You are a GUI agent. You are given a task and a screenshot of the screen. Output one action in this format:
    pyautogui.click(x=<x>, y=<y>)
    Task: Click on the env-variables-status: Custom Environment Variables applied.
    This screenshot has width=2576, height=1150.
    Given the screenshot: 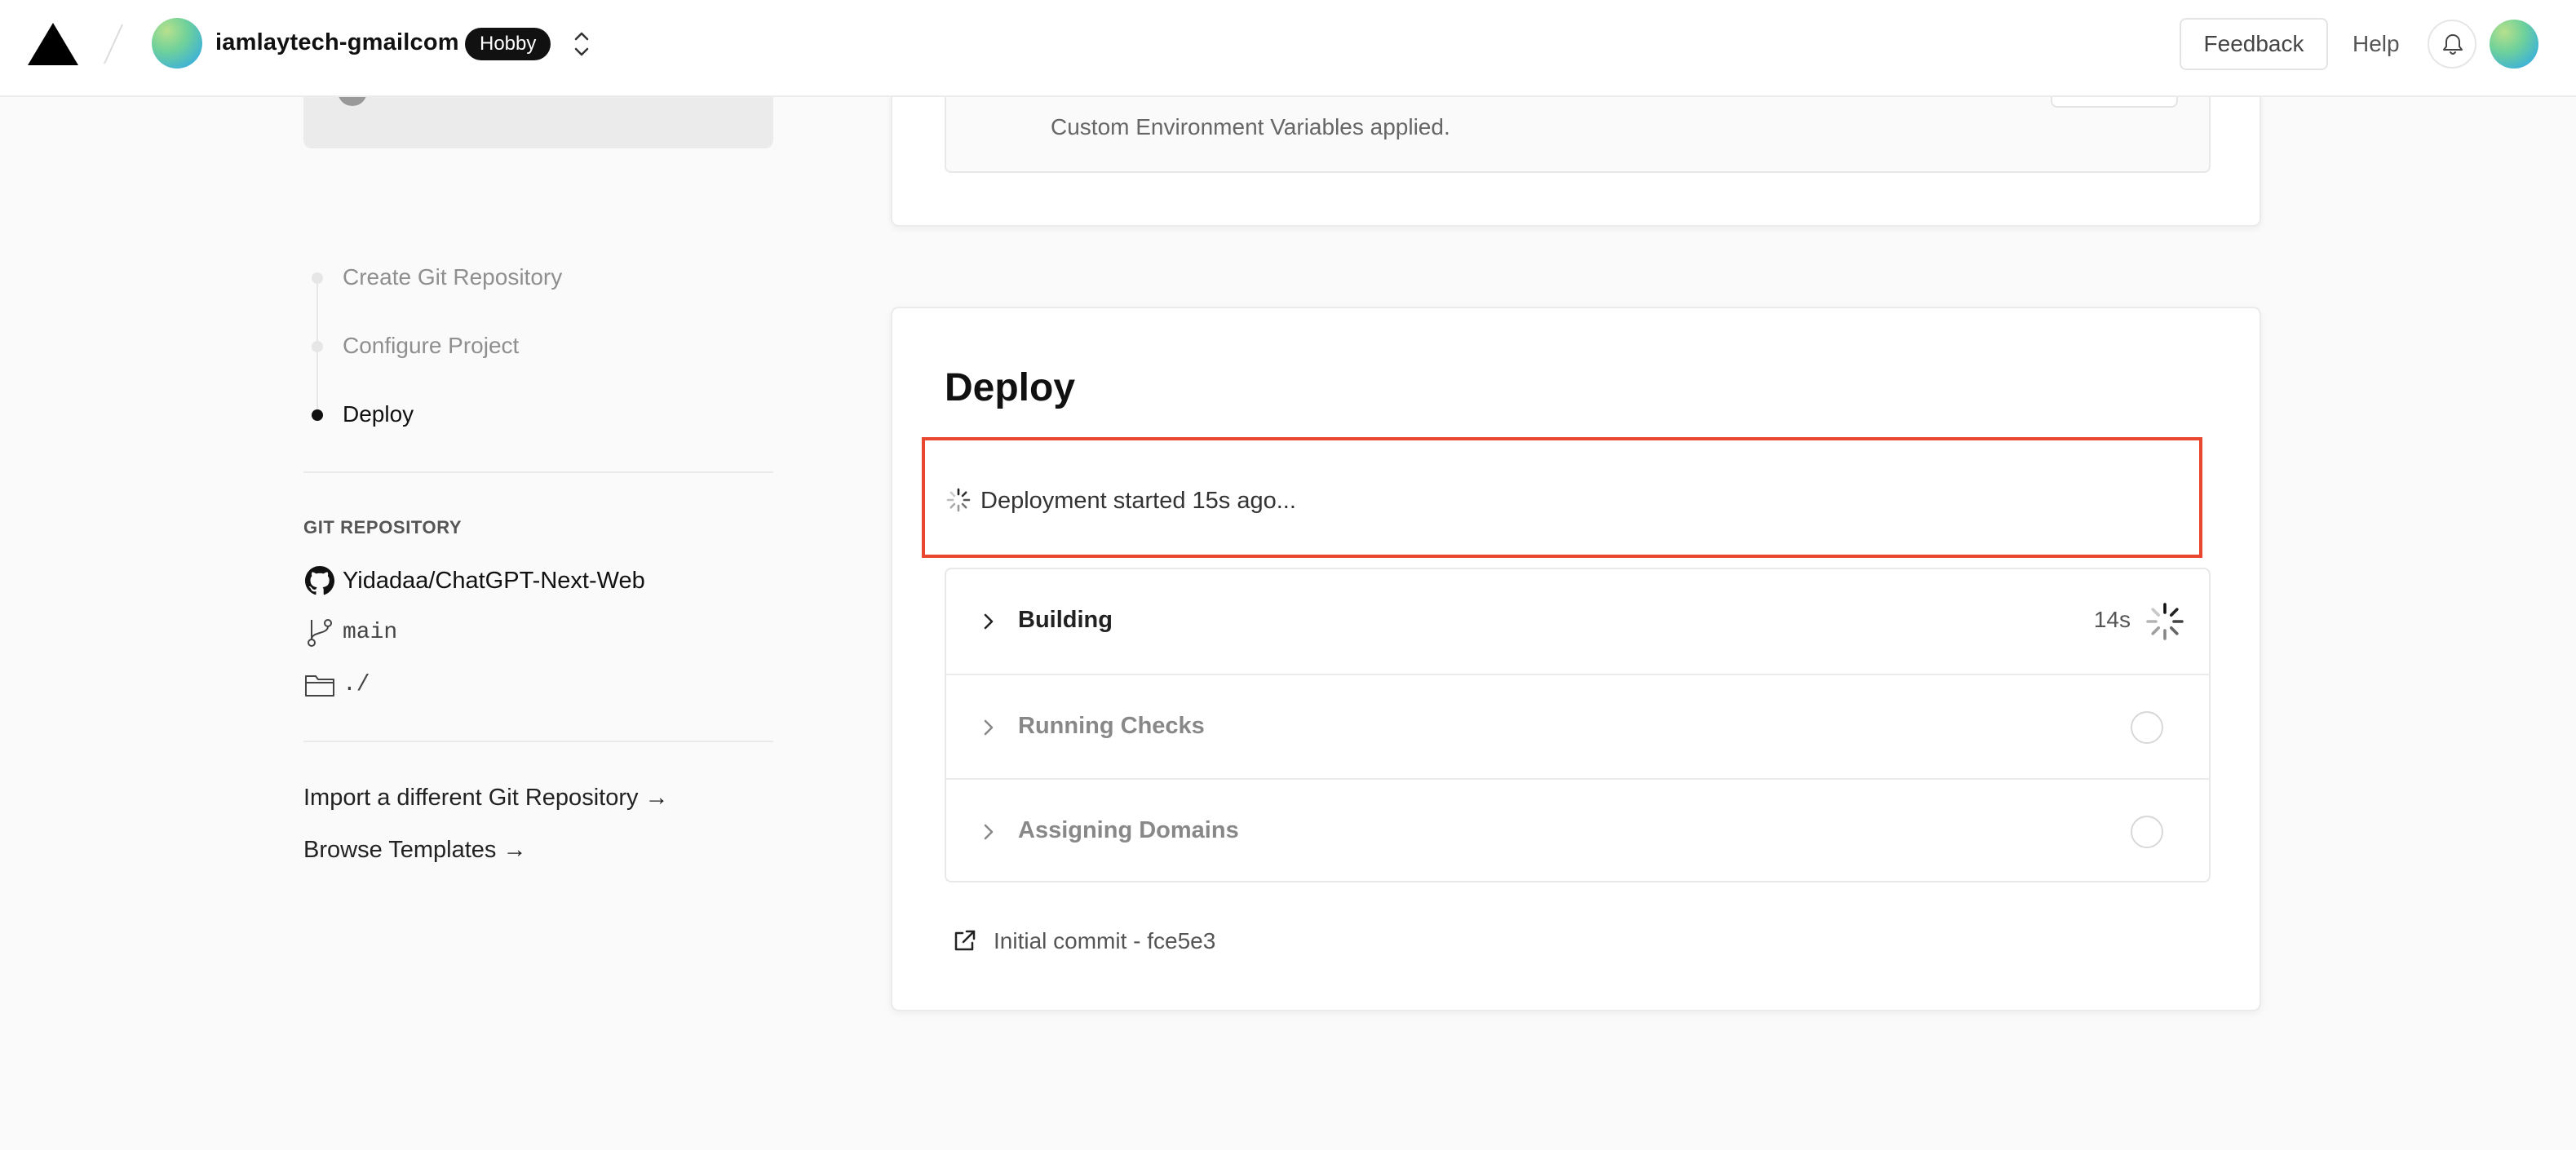 What is the action you would take?
    pyautogui.click(x=1250, y=126)
    